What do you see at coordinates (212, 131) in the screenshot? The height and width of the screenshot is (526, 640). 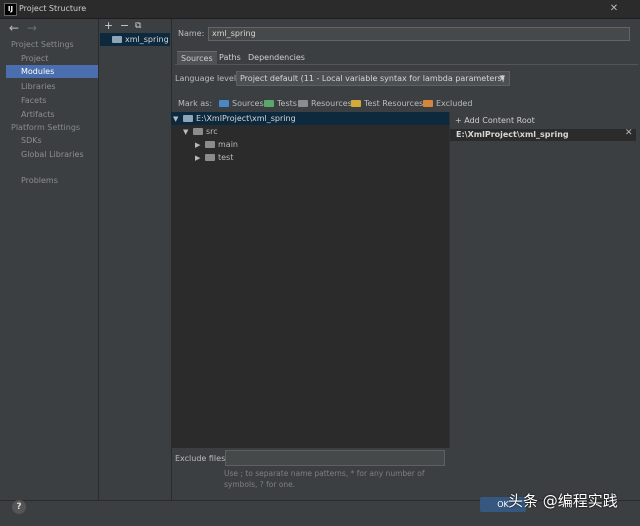 I see `tree-src-label: src` at bounding box center [212, 131].